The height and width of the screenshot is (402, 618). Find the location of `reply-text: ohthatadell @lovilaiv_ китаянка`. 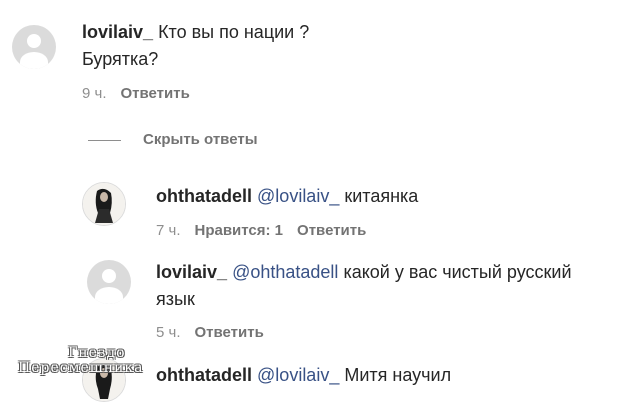

reply-text: ohthatadell @lovilaiv_ китаянка is located at coordinates (381, 196).